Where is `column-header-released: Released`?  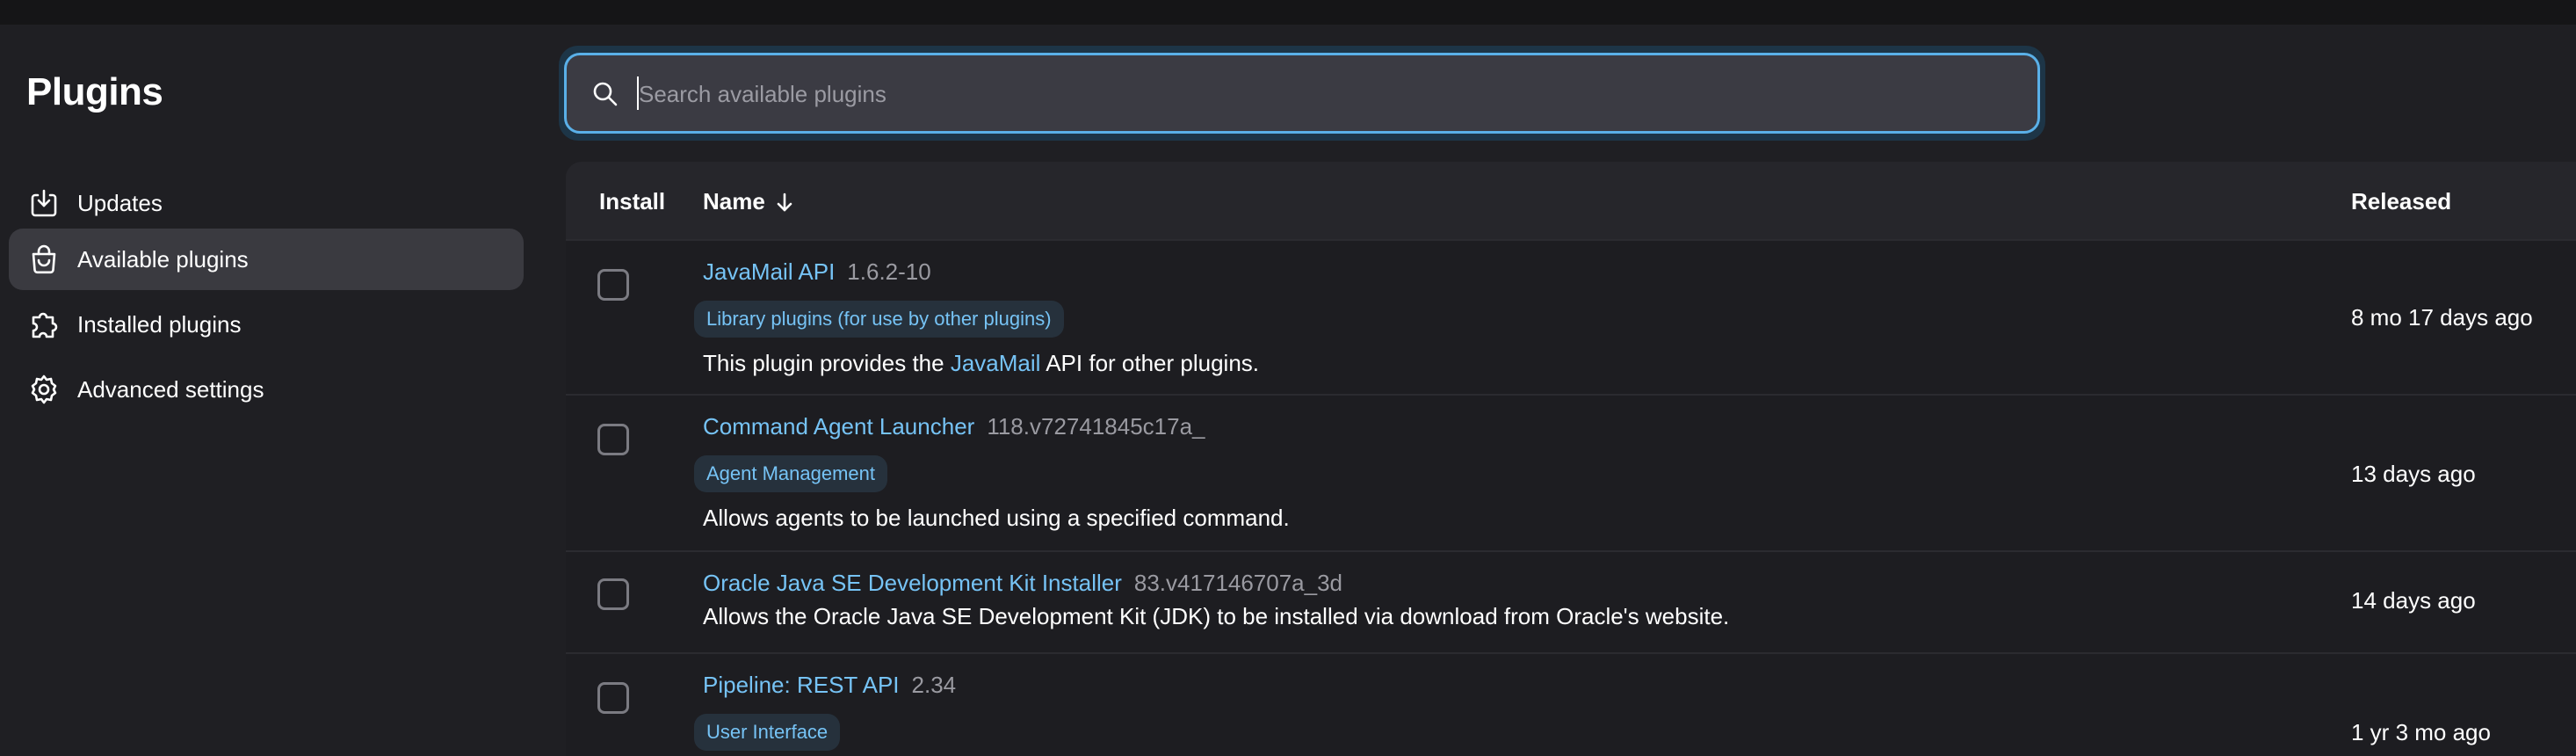
column-header-released: Released is located at coordinates (2401, 201).